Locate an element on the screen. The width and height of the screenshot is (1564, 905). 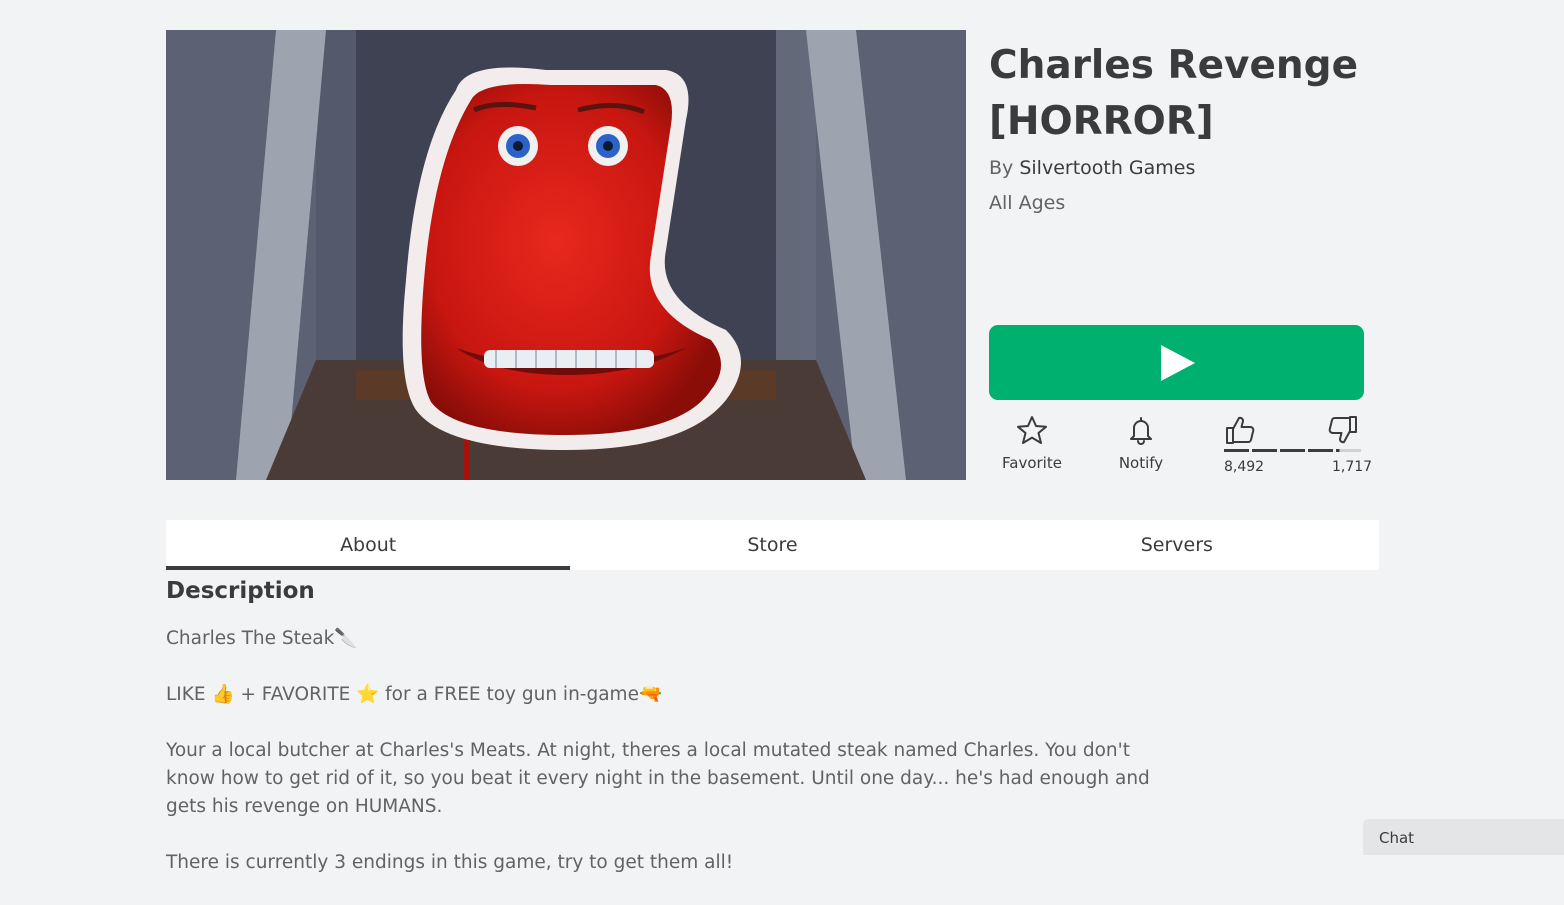
upvote-count: 8,492 is located at coordinates (1244, 467).